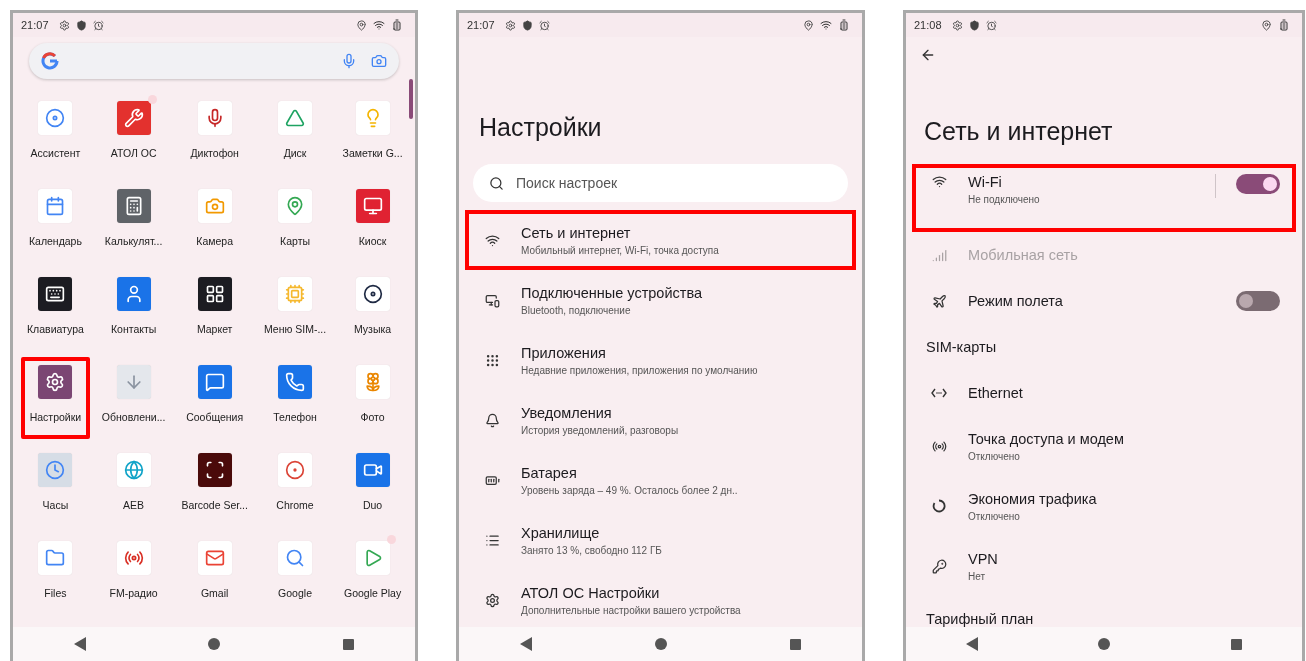 The image size is (1306, 661). Describe the element at coordinates (660, 360) in the screenshot. I see `settings-item: Приложения Недавние приложения, приложения по умолчанию` at that location.